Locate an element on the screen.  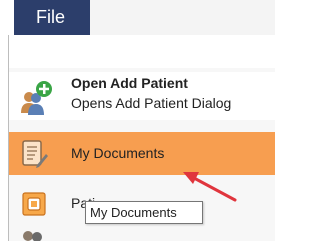
documents-icon is located at coordinates (34, 154).